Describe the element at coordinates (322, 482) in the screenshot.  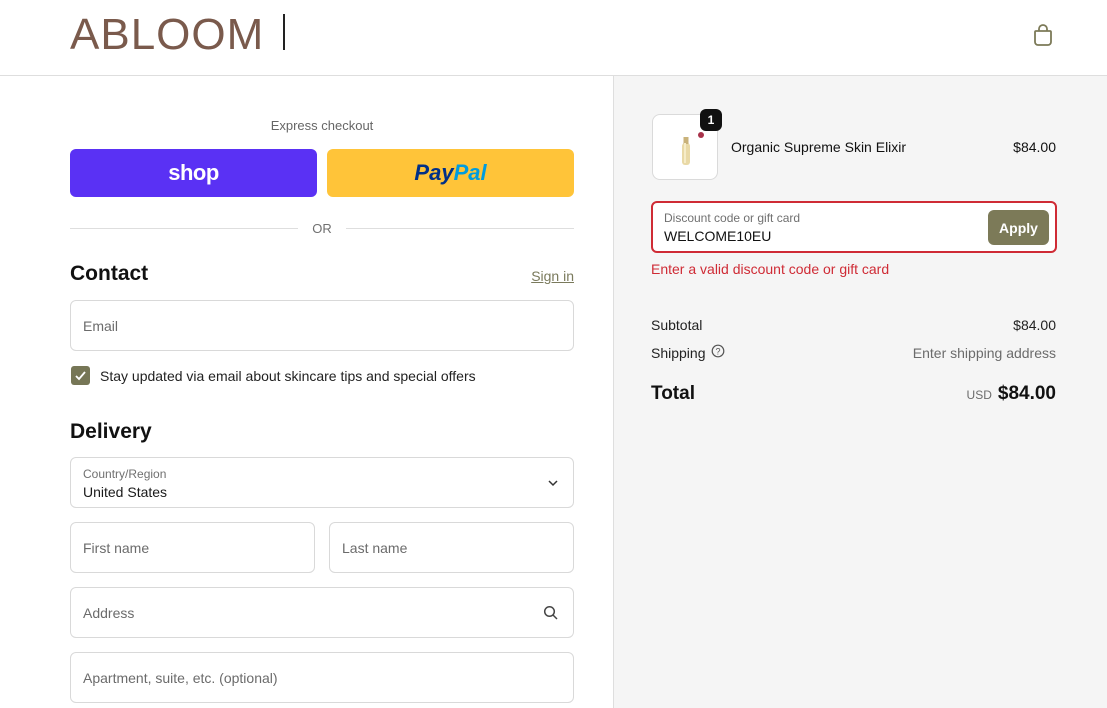
I see `country-select: Country/Region United States` at that location.